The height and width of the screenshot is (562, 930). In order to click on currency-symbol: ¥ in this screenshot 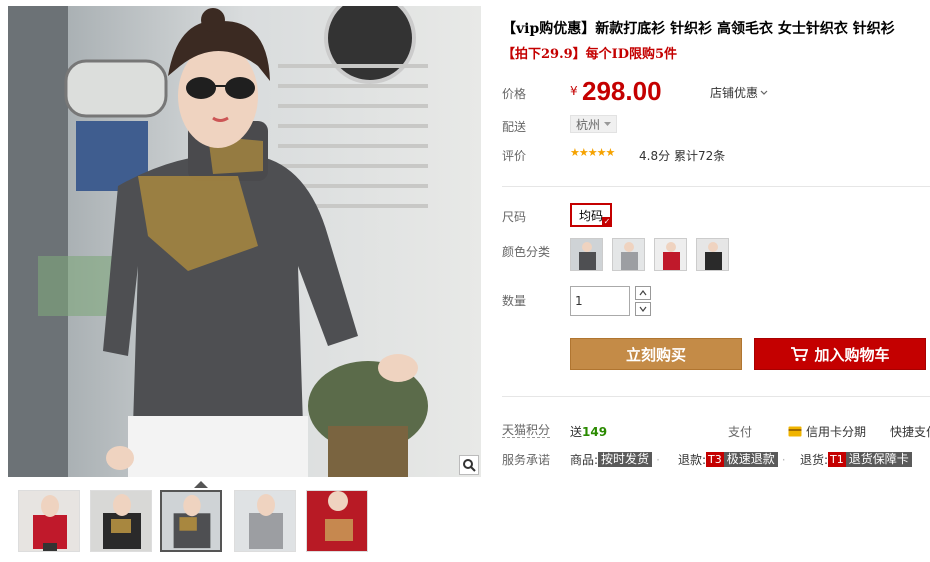, I will do `click(574, 91)`.